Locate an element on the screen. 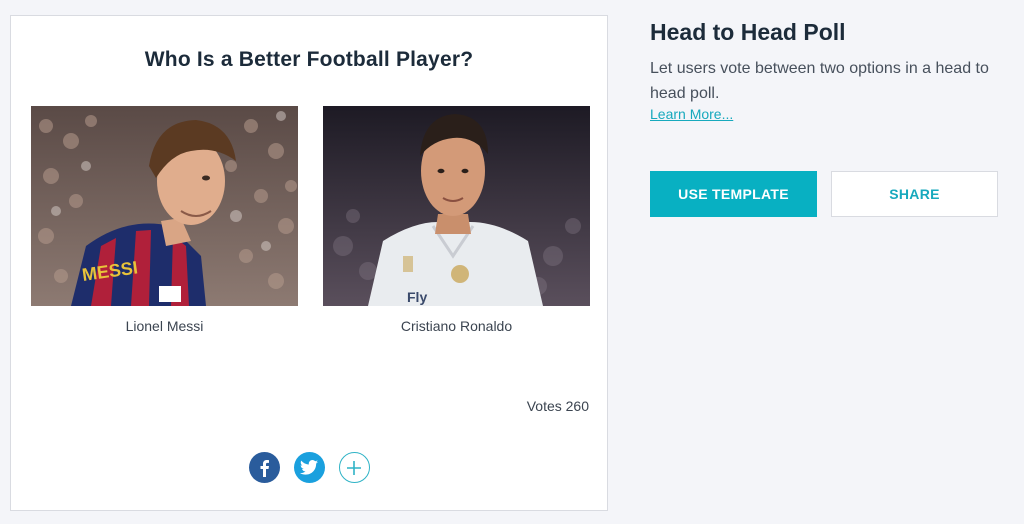  poll-title: Who Is a Better Football Player? is located at coordinates (309, 59).